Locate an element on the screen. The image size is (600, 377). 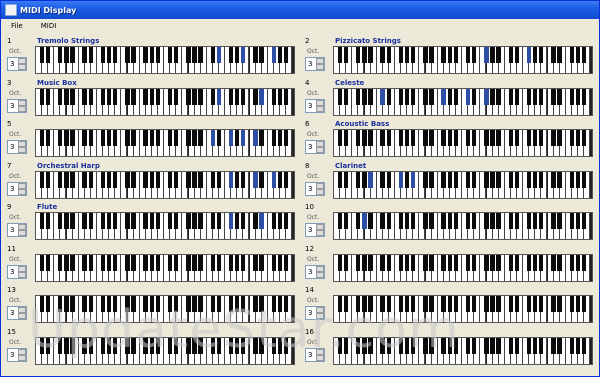
octave-value: 3 is located at coordinates (311, 313).